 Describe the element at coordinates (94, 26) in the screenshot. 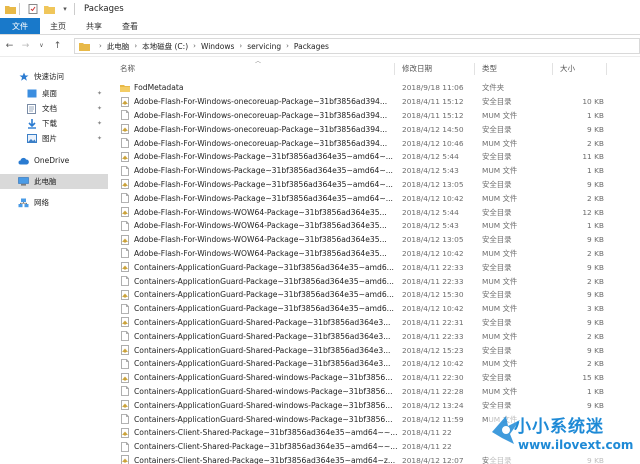

I see `tab-share: 共享` at that location.